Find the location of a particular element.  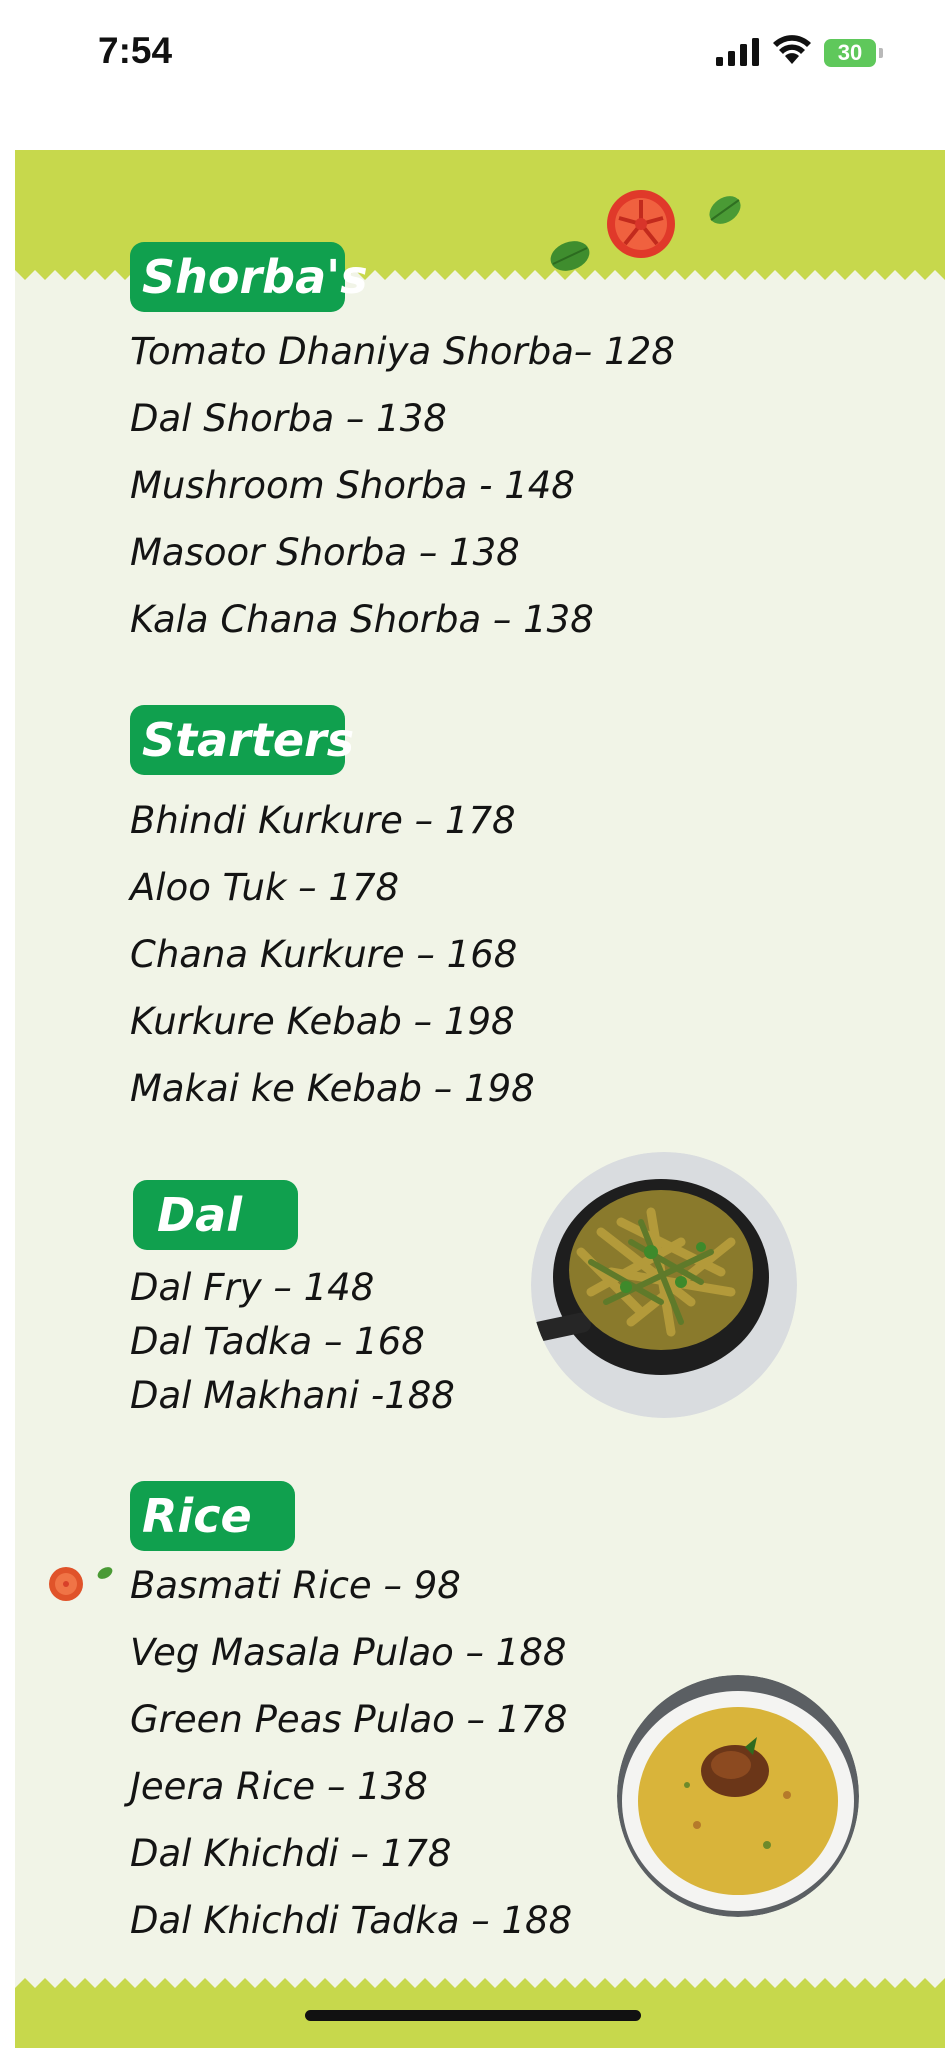

menu-item: Veg Masala Pulao – 188 is located at coordinates (348, 1652).